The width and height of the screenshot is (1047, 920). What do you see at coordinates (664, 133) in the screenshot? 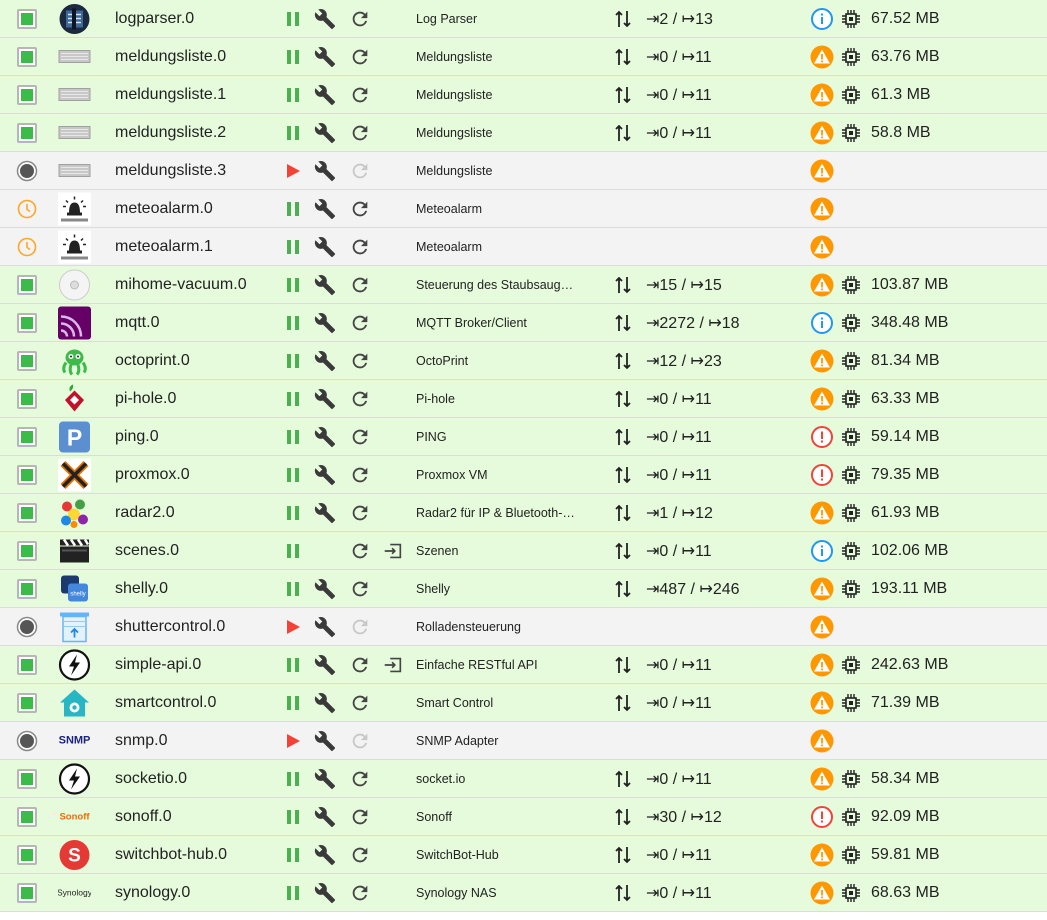
I see `events-in: 0` at bounding box center [664, 133].